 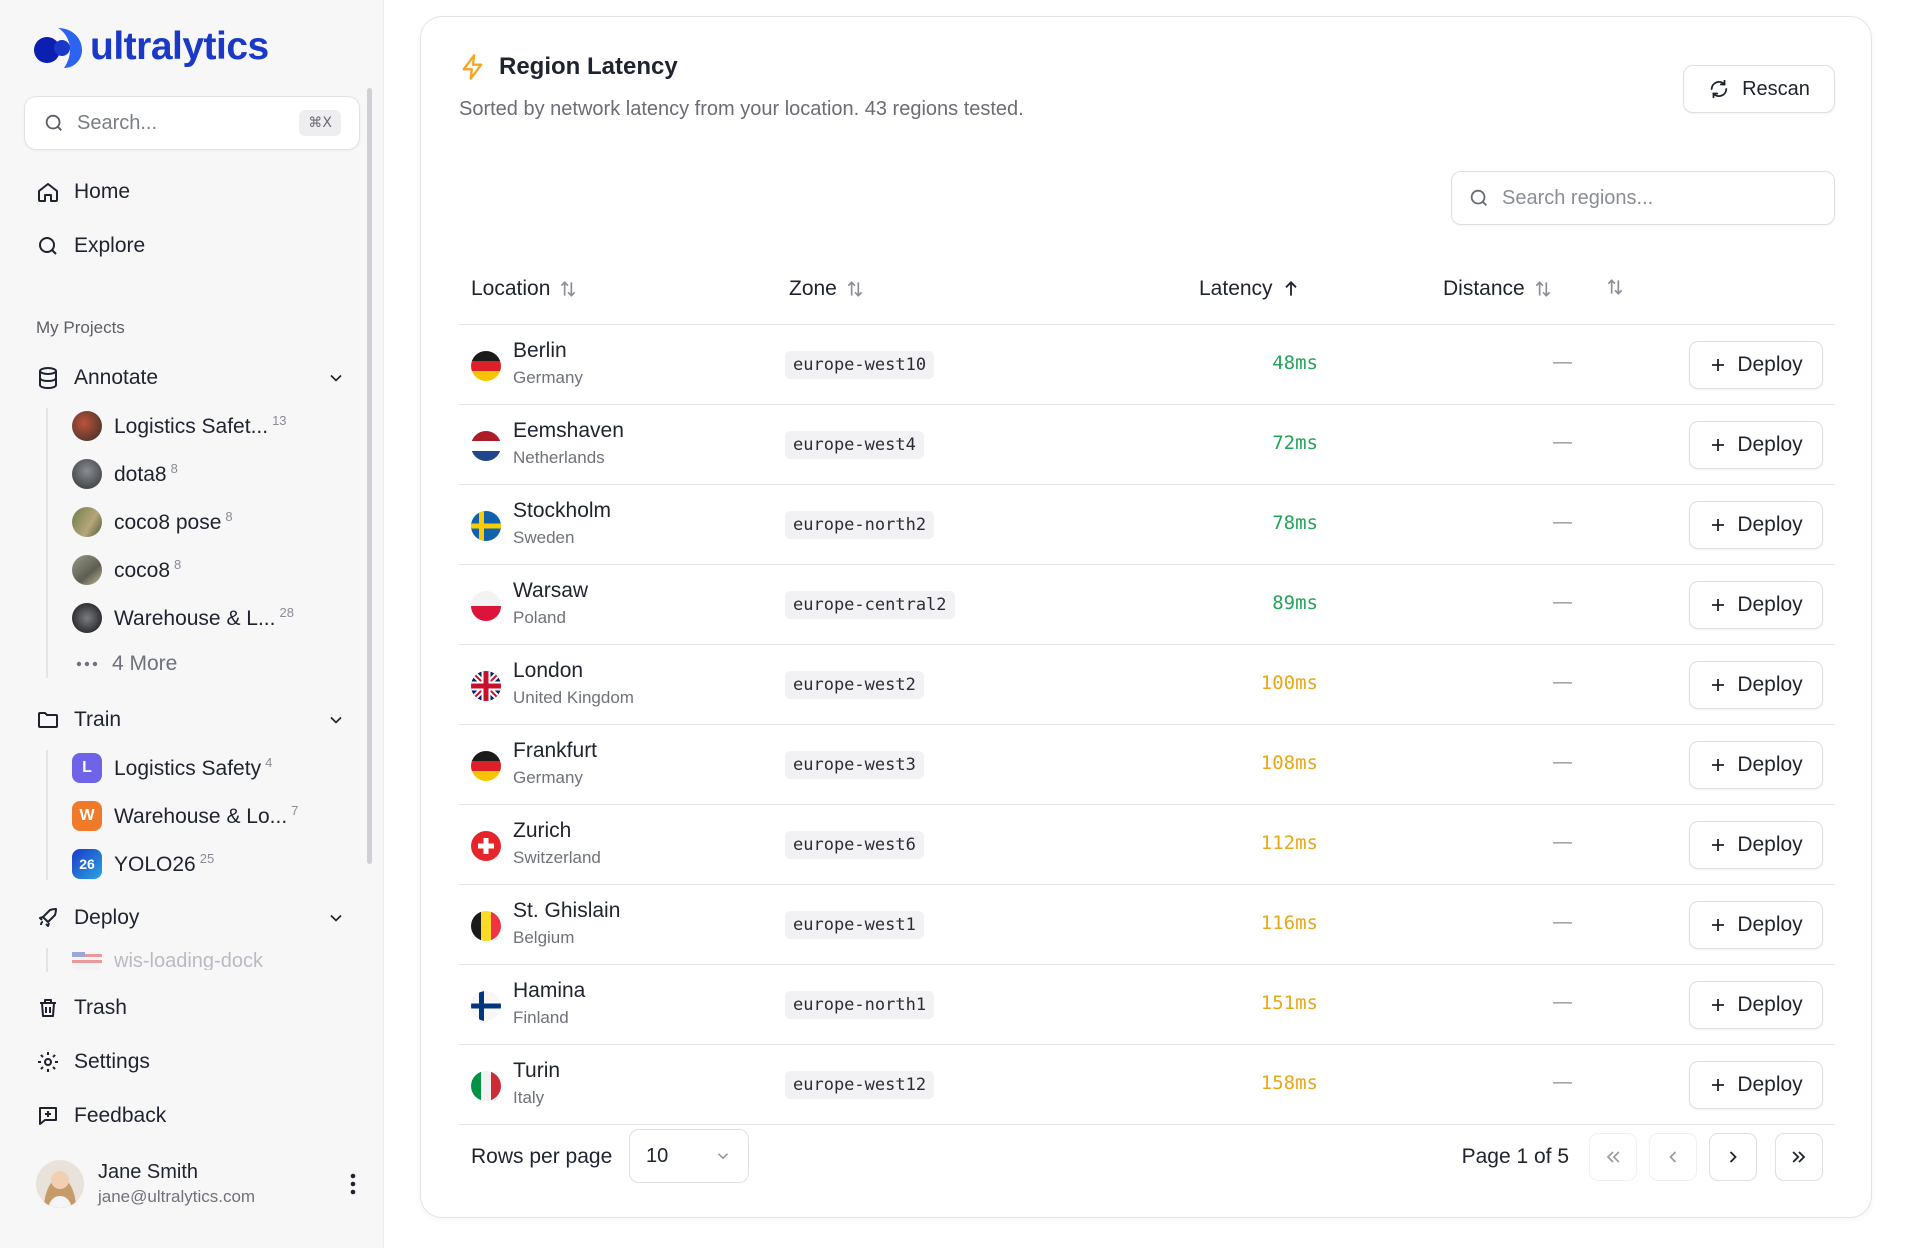 What do you see at coordinates (1289, 1083) in the screenshot?
I see `latency-value: 158ms` at bounding box center [1289, 1083].